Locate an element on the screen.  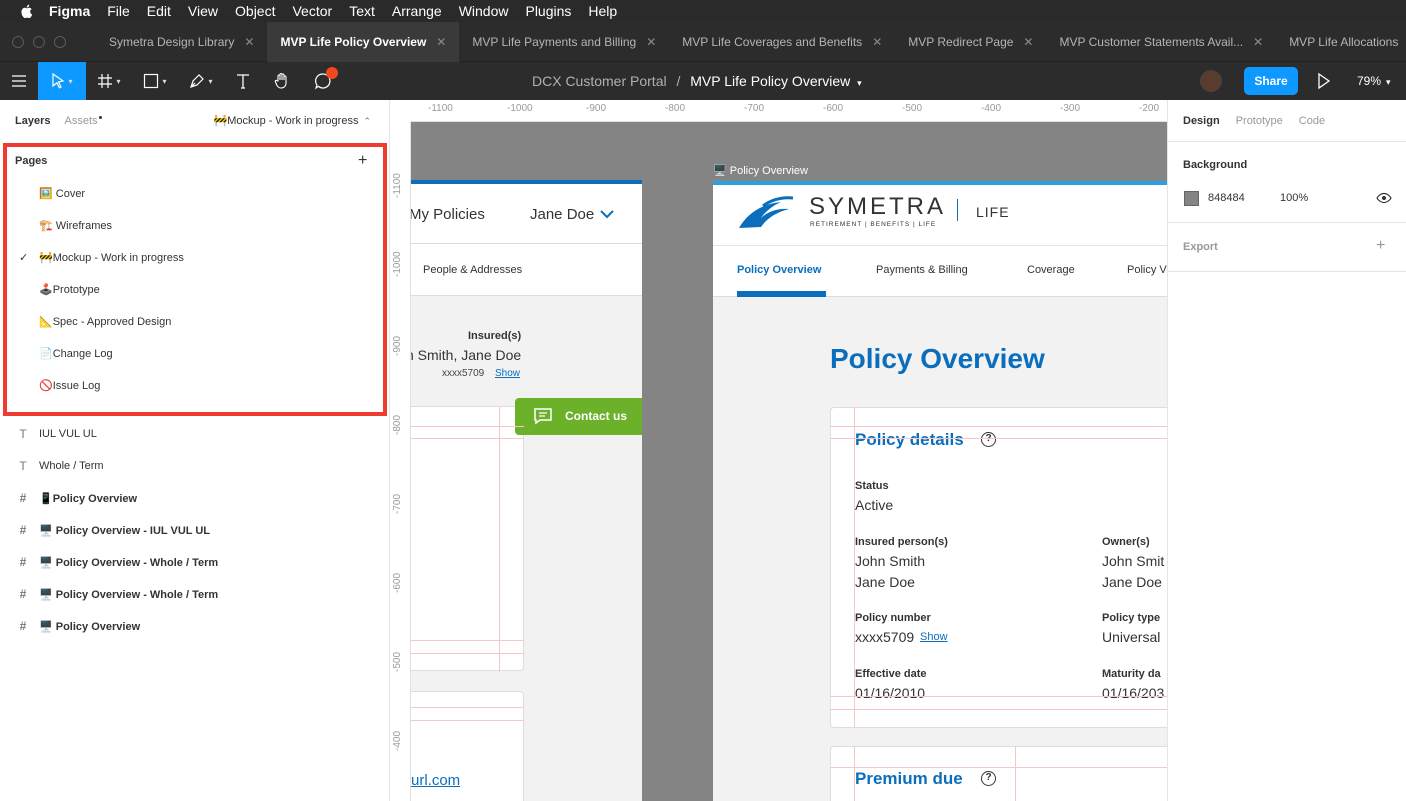
tab-design: Design is located at coordinates (1201, 121).